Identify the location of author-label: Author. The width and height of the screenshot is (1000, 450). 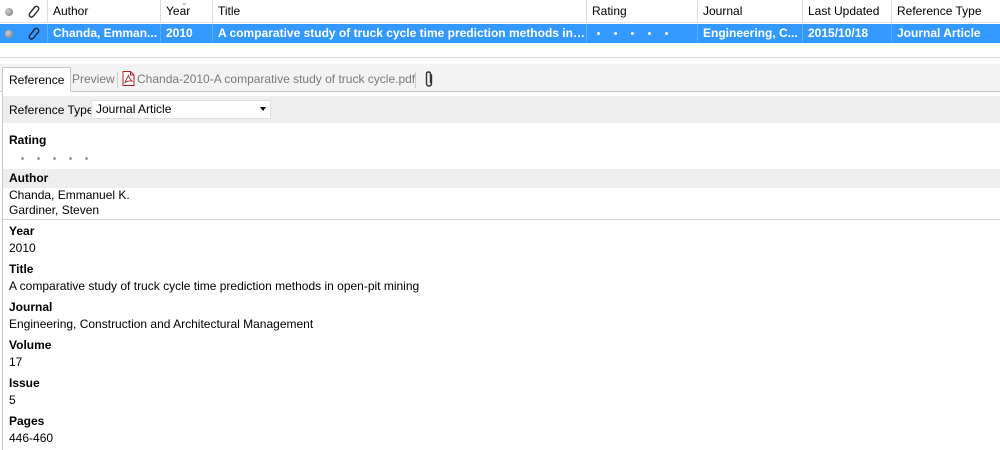
(29, 178).